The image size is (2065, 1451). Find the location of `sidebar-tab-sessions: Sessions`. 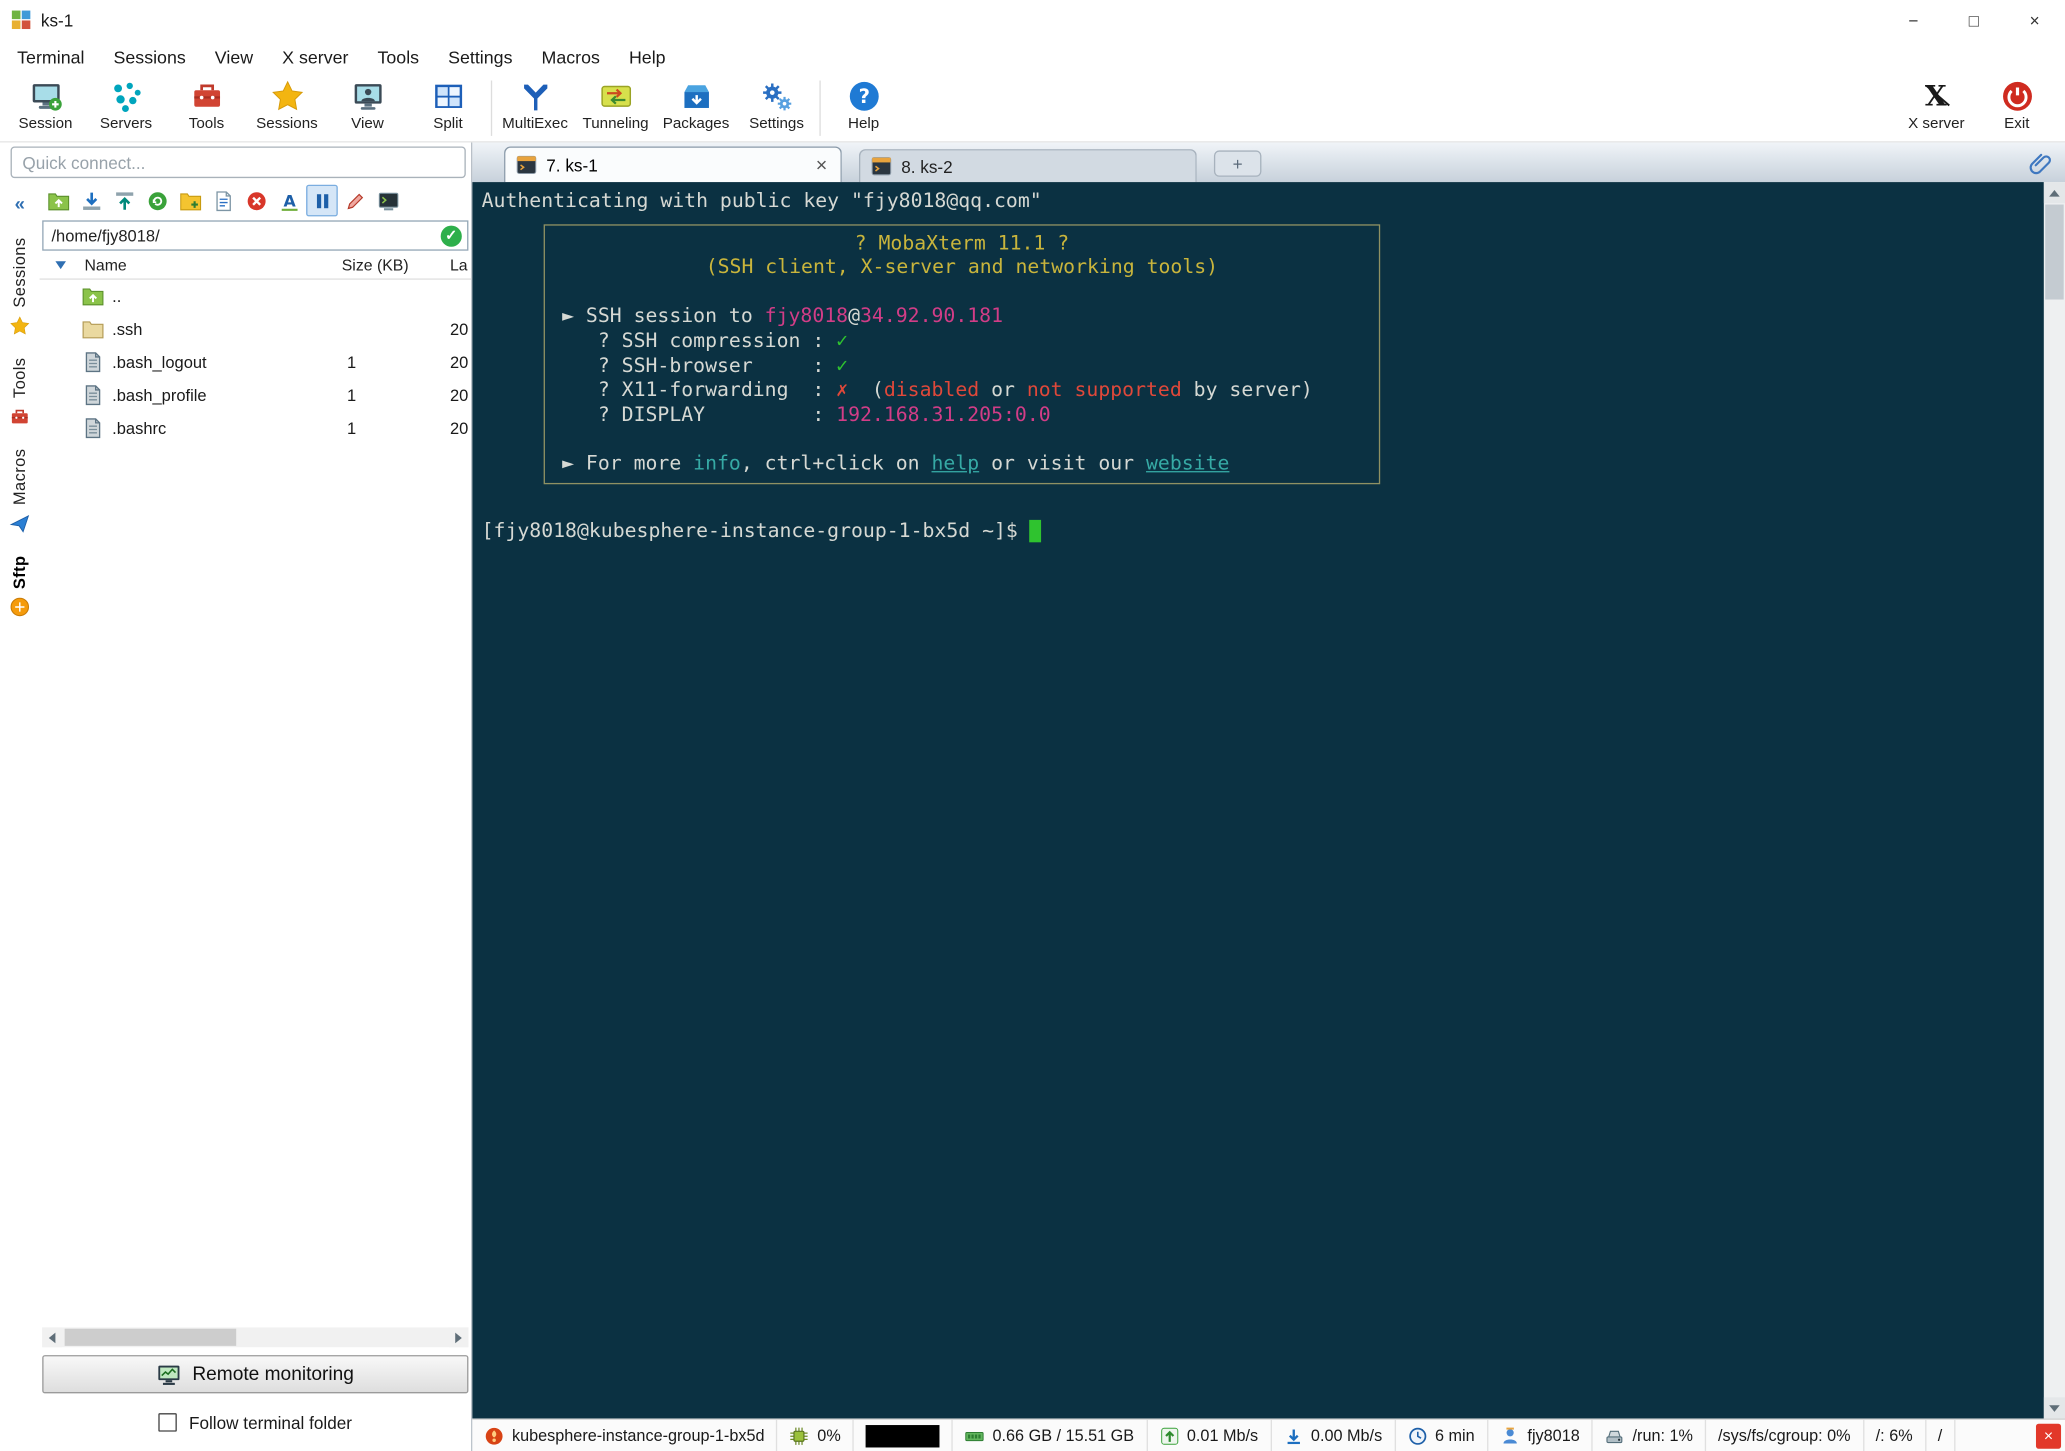

sidebar-tab-sessions: Sessions is located at coordinates (19, 287).